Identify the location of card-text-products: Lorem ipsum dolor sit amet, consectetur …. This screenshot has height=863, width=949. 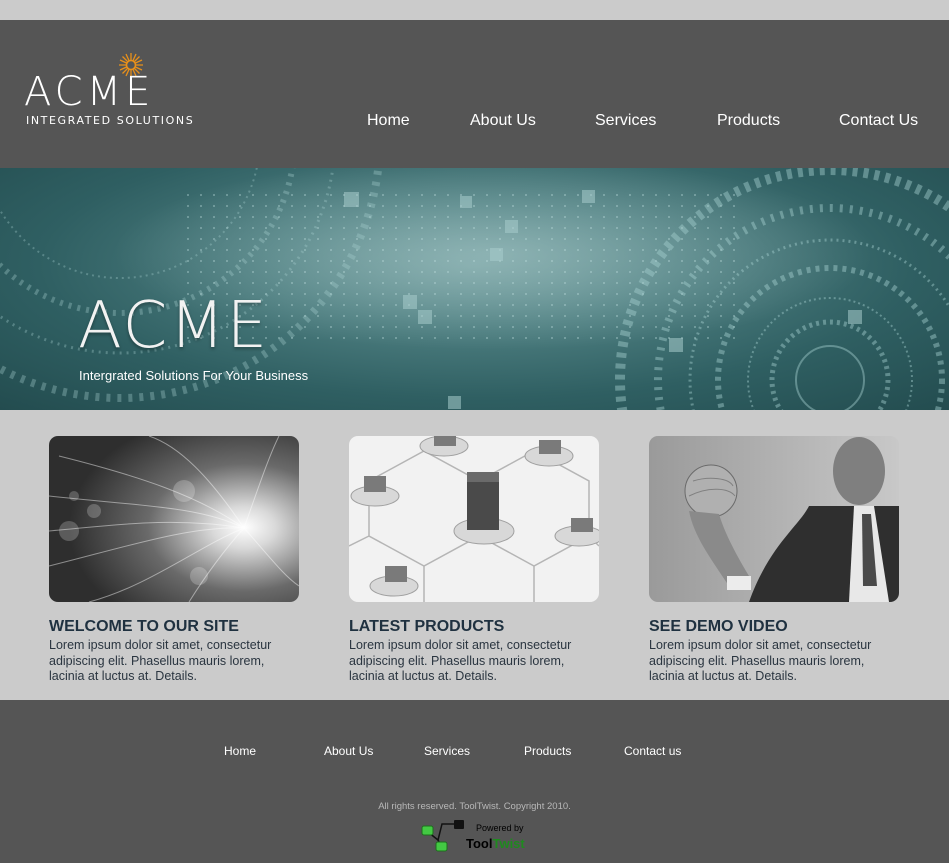
(460, 660).